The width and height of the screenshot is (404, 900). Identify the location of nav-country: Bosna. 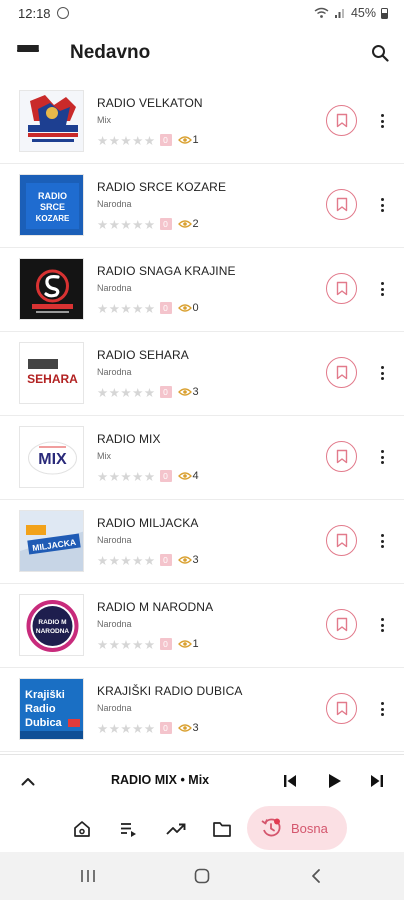
(297, 828).